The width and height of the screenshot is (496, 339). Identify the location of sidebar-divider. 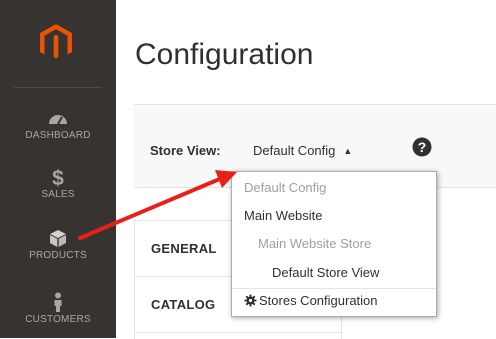
(58, 87).